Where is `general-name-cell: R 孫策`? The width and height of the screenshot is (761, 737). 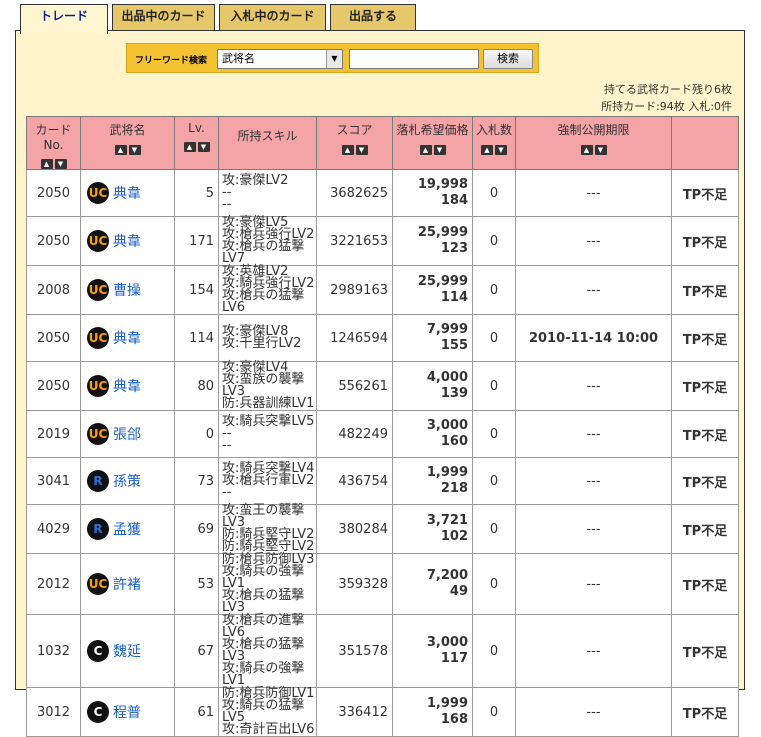 general-name-cell: R 孫策 is located at coordinates (127, 481).